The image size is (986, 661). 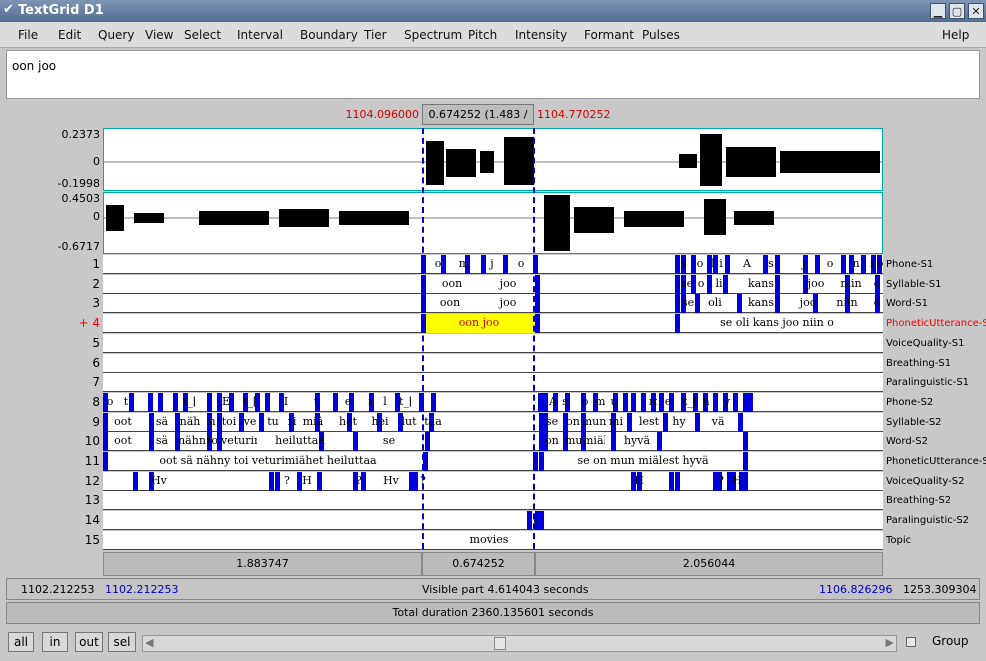 What do you see at coordinates (771, 263) in the screenshot?
I see `interval-label: s` at bounding box center [771, 263].